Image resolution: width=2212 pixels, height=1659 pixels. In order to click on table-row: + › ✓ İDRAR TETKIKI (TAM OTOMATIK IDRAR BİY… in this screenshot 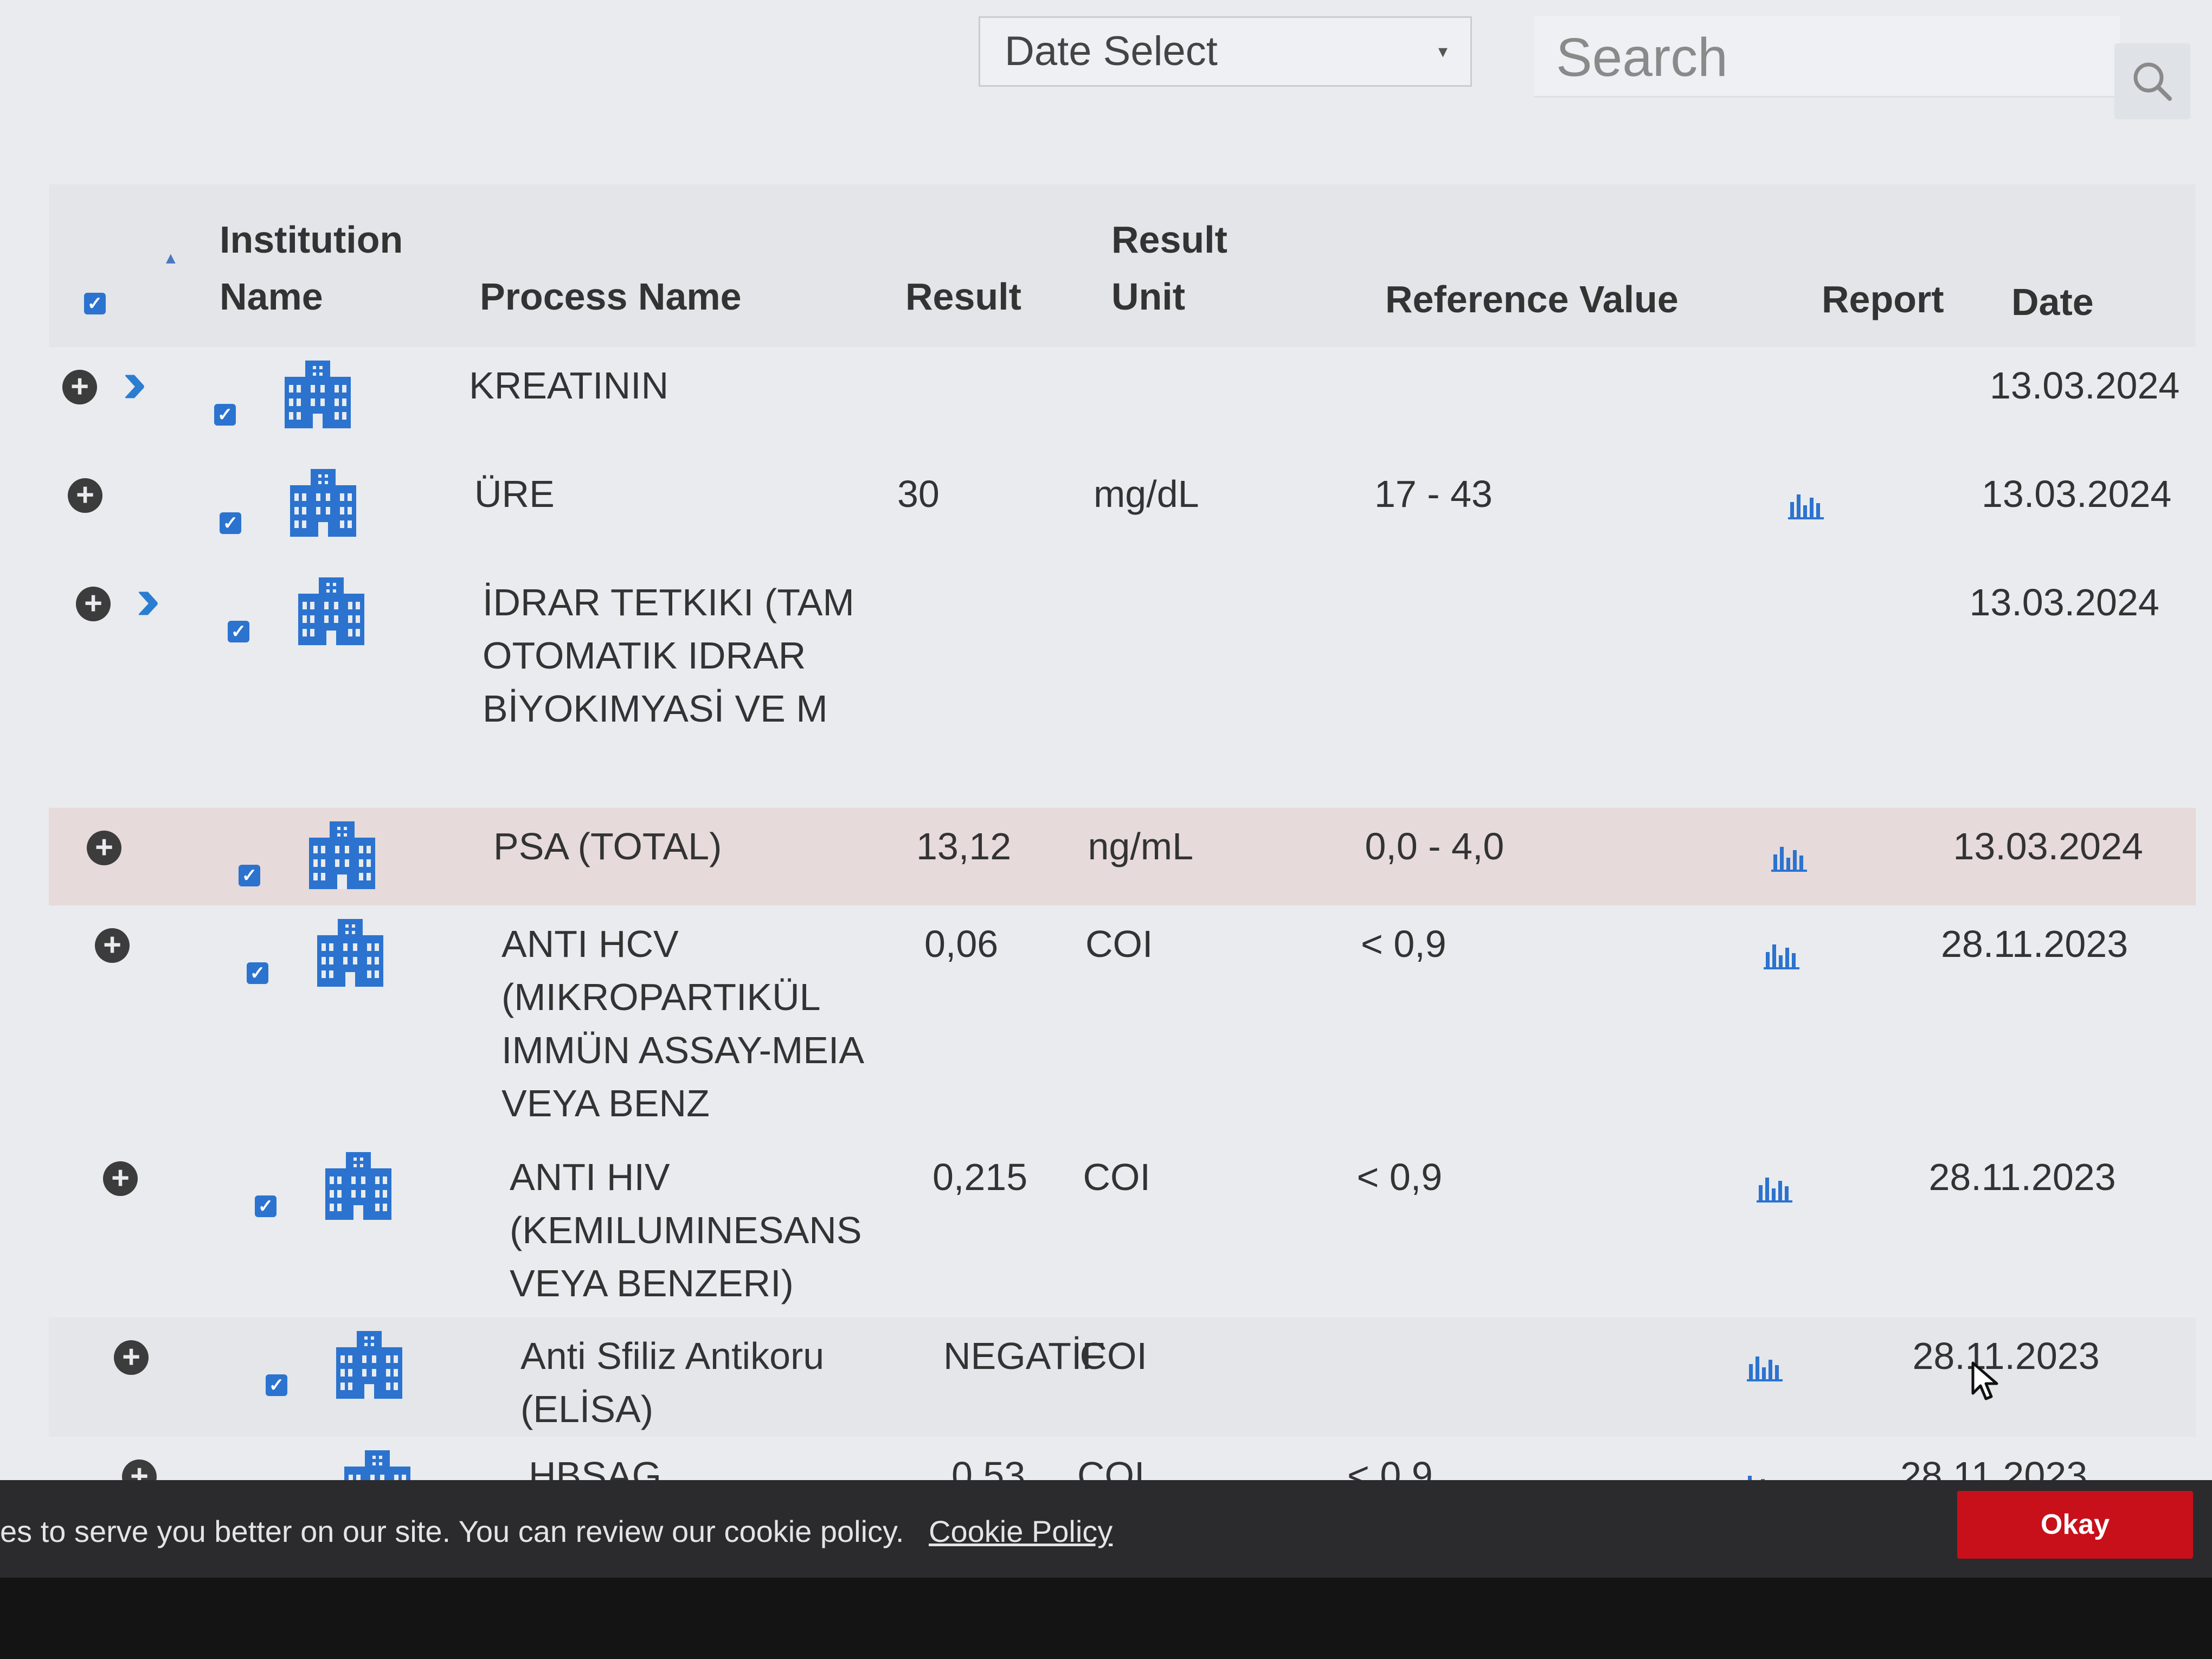, I will do `click(1122, 686)`.